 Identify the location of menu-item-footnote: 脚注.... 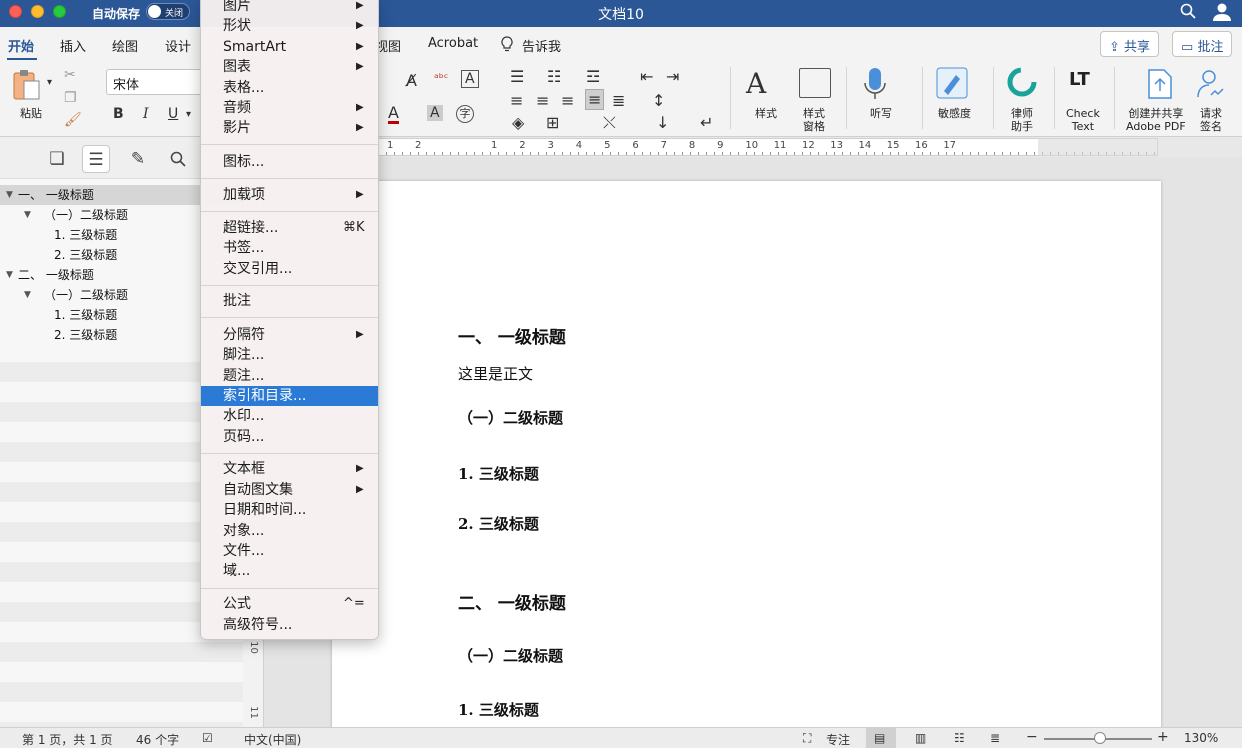
(289, 355).